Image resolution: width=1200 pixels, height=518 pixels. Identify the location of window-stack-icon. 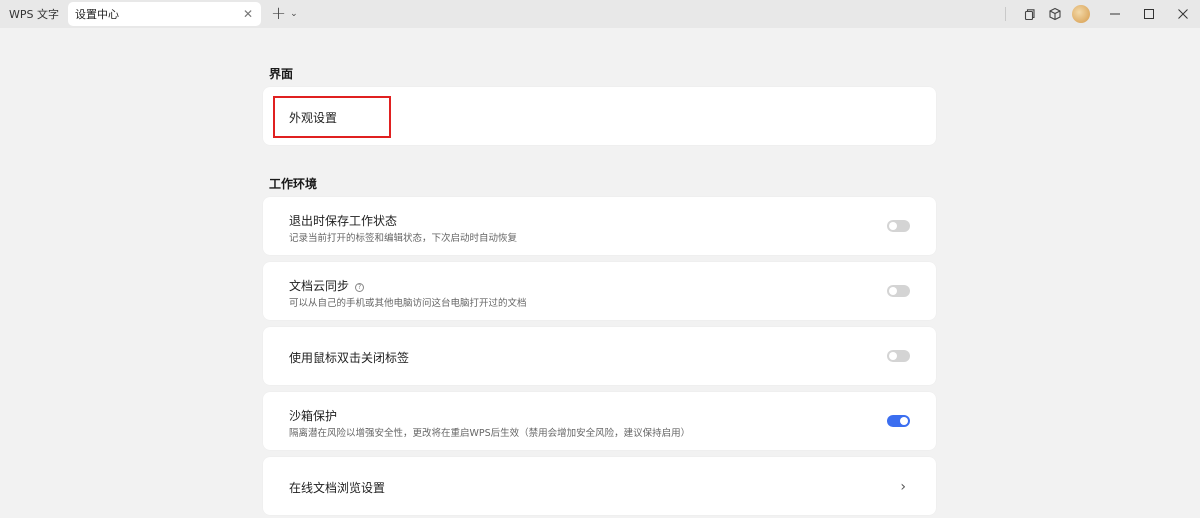
(1029, 14).